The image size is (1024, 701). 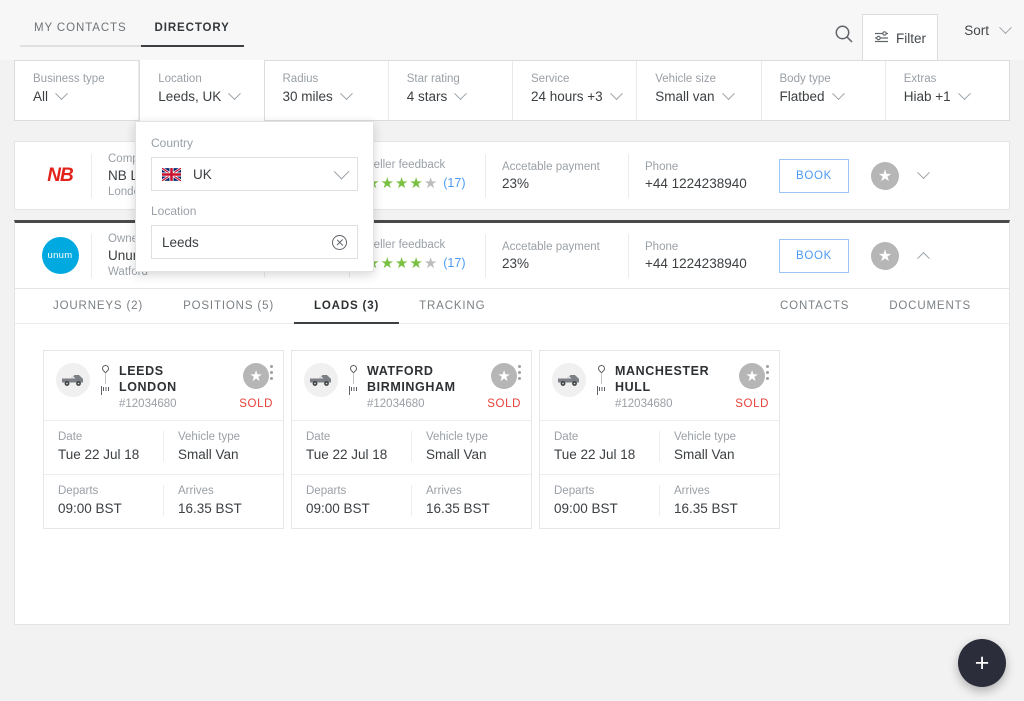 What do you see at coordinates (209, 437) in the screenshot?
I see `vehicle-label: Vehicle type` at bounding box center [209, 437].